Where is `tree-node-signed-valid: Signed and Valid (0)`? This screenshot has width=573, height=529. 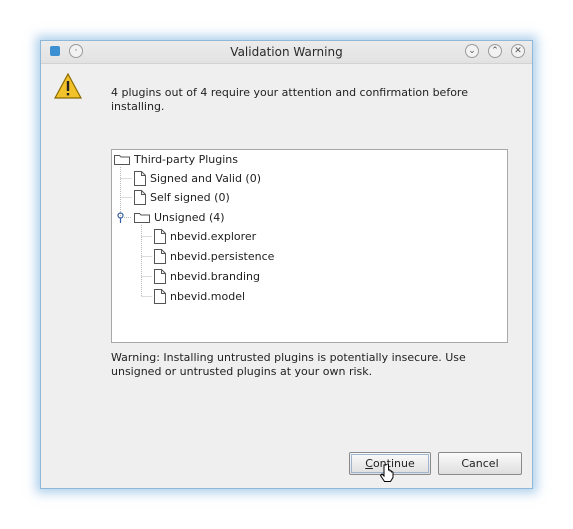 tree-node-signed-valid: Signed and Valid (0) is located at coordinates (197, 178).